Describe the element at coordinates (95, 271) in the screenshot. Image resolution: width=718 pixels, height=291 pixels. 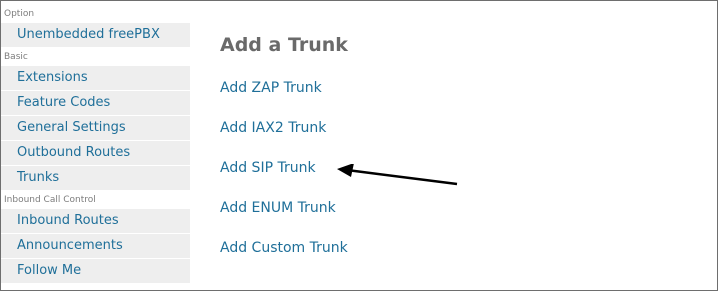
I see `sidebar-item-follow-me: Follow Me` at that location.